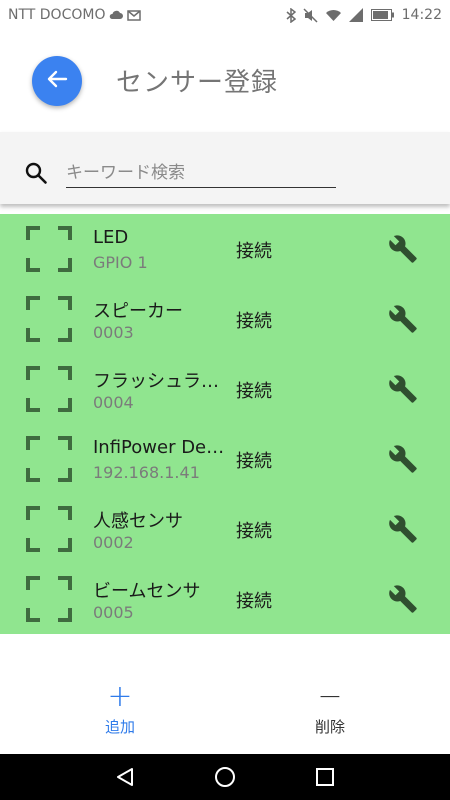  I want to click on sensor-id: GPIO 1, so click(120, 262).